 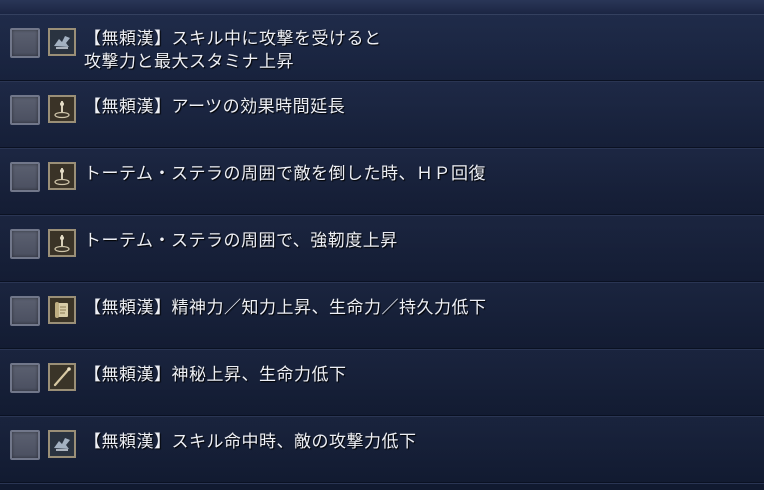 I want to click on skill-row: 【無頼漢】精神力／知力上昇、生命力／持久力低下, so click(x=382, y=316).